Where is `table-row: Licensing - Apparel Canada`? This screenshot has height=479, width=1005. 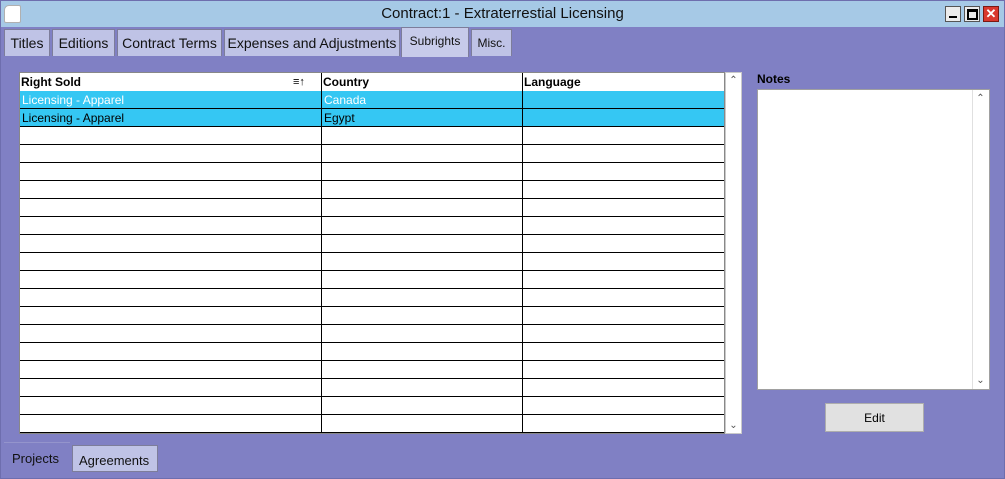 table-row: Licensing - Apparel Canada is located at coordinates (372, 100).